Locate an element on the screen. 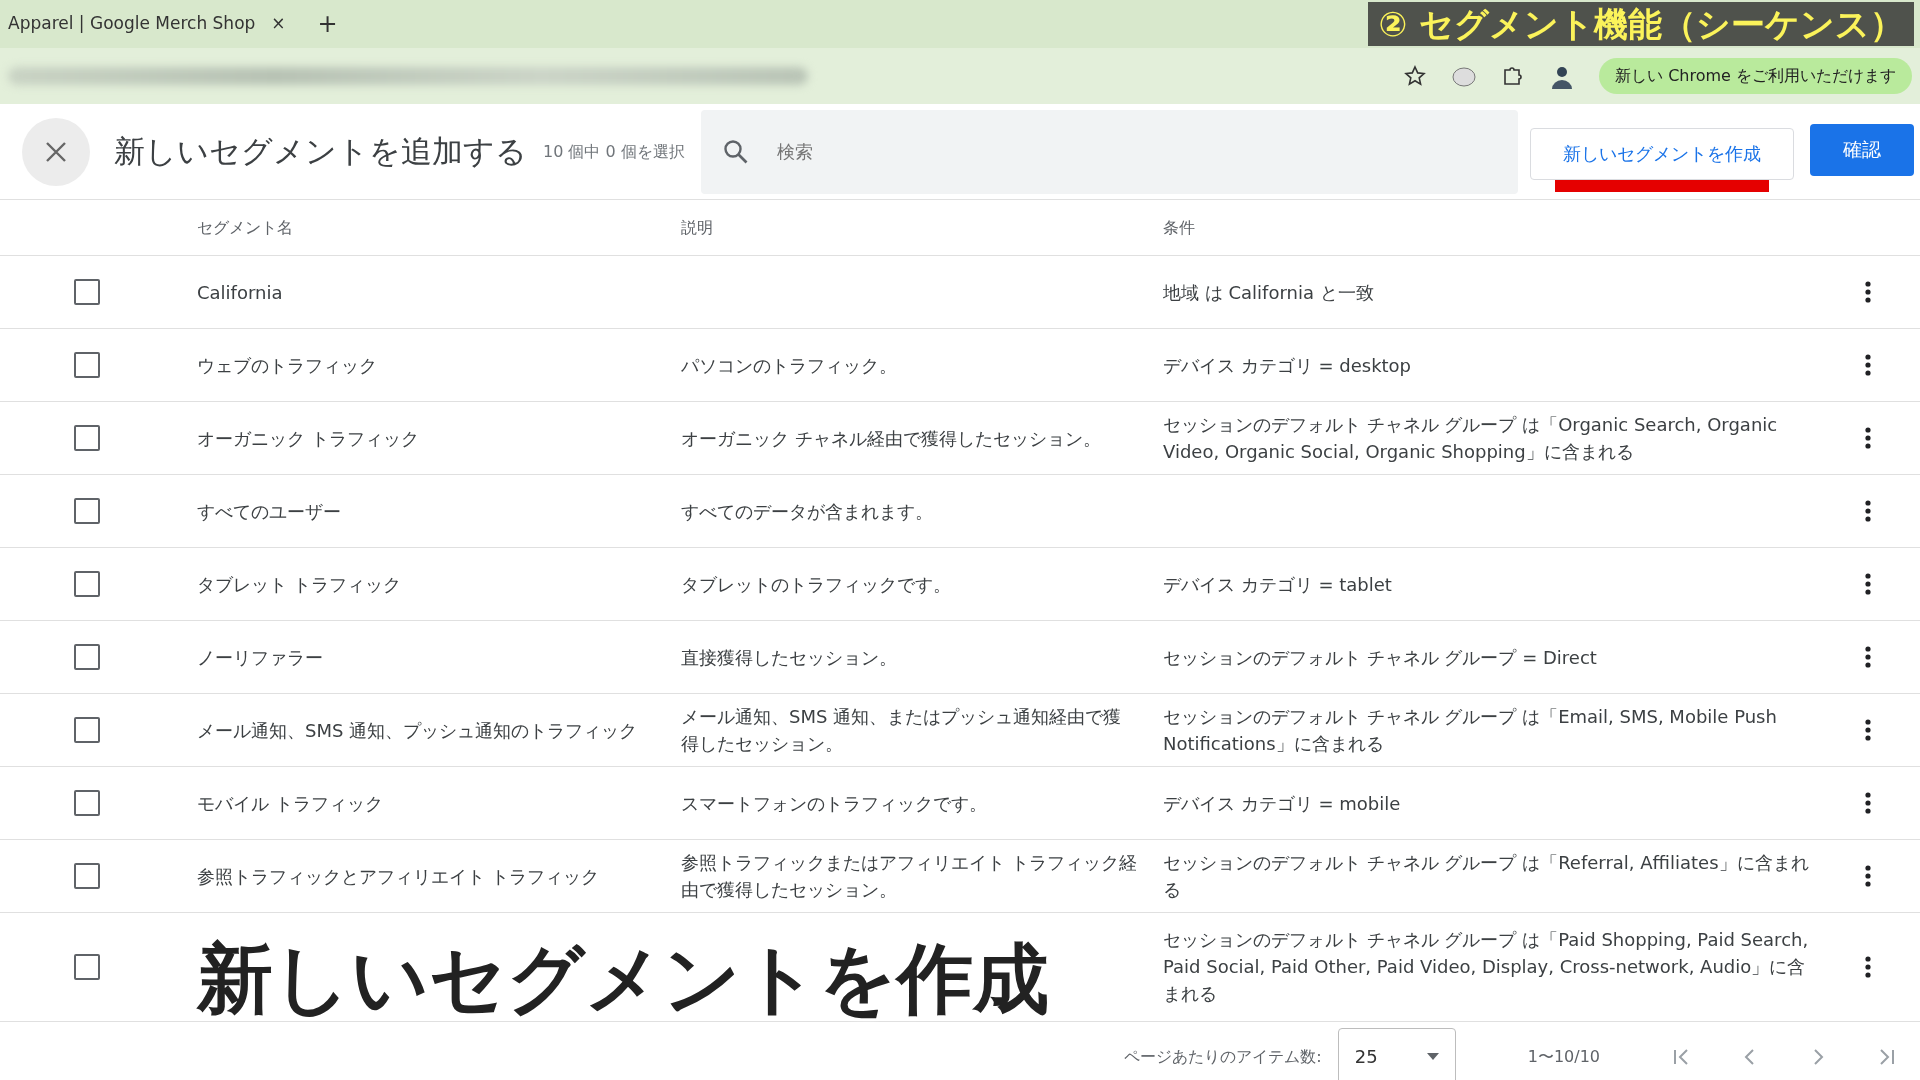 This screenshot has height=1080, width=1920. segment-condition: セッションのデフォルト チャネル グループ は「Email, SMS, Mobile Push Notifications」に含まれる is located at coordinates (1470, 730).